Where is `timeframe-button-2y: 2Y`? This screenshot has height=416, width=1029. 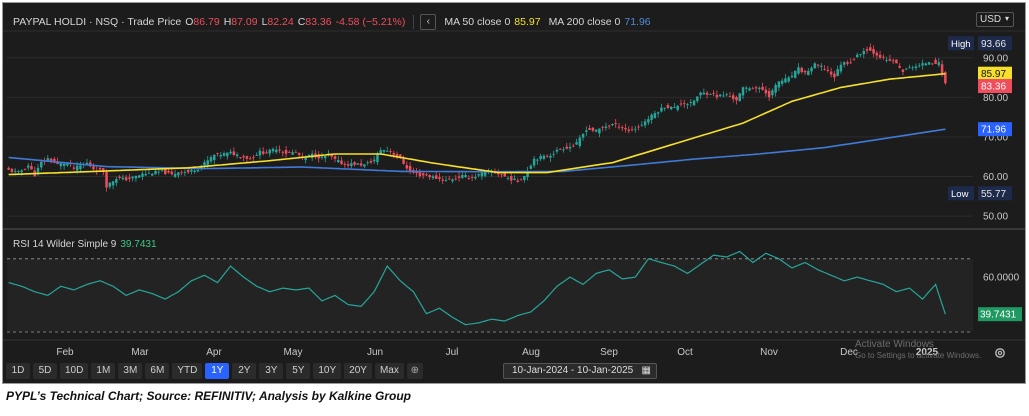
timeframe-button-2y: 2Y is located at coordinates (244, 371).